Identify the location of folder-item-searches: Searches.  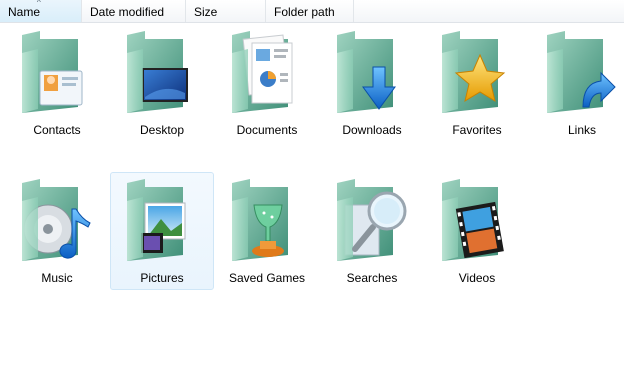
(372, 231).